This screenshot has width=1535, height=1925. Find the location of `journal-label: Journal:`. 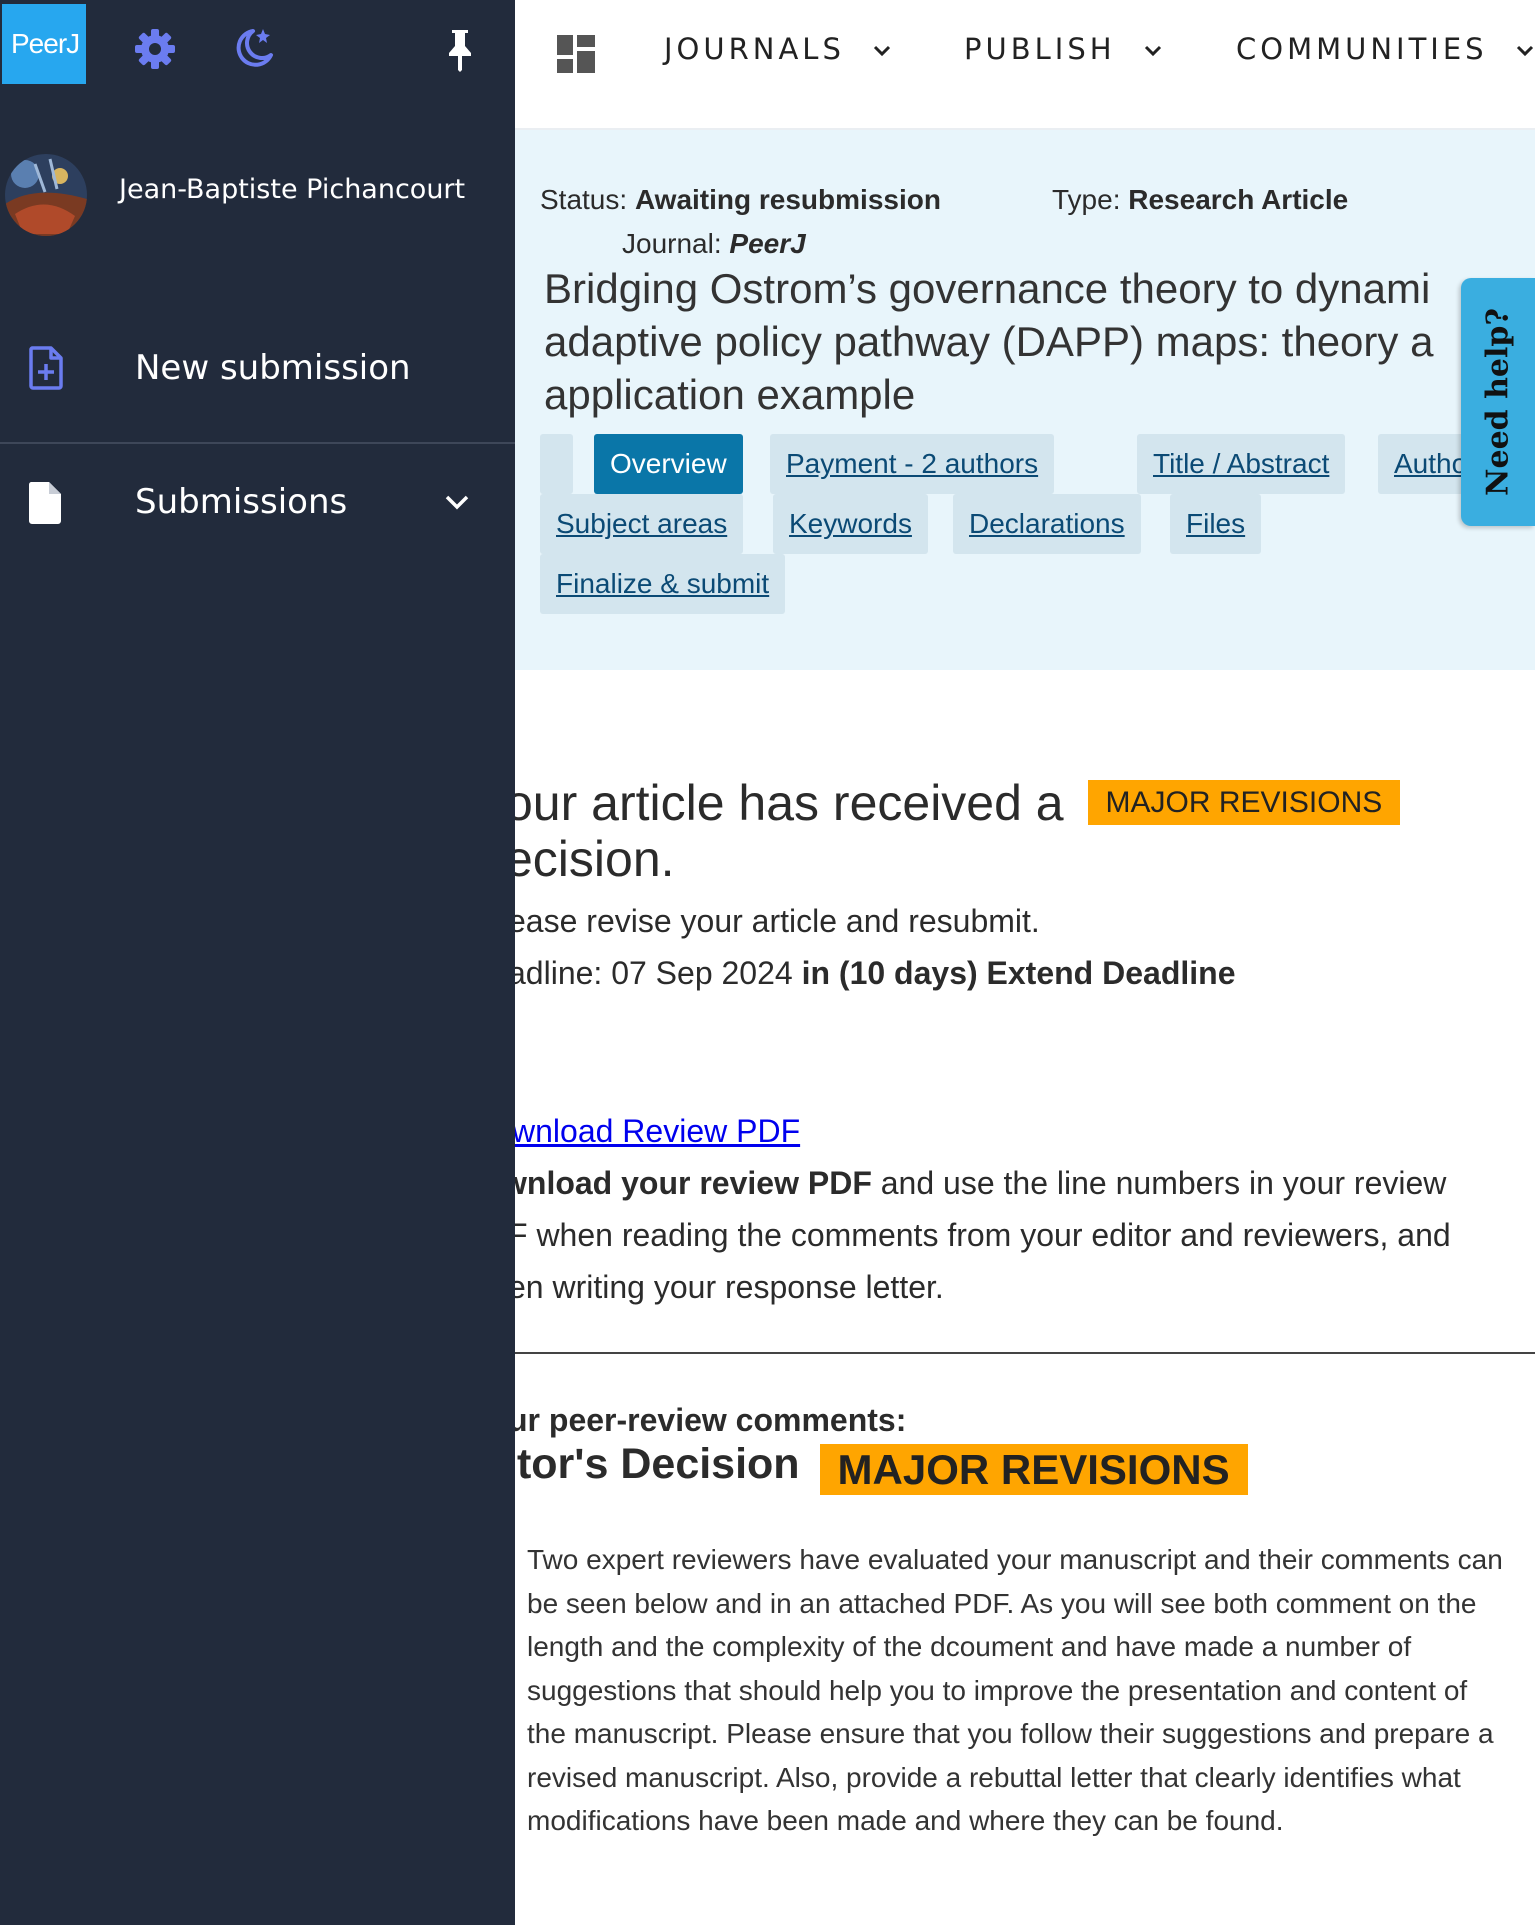

journal-label: Journal: is located at coordinates (672, 243).